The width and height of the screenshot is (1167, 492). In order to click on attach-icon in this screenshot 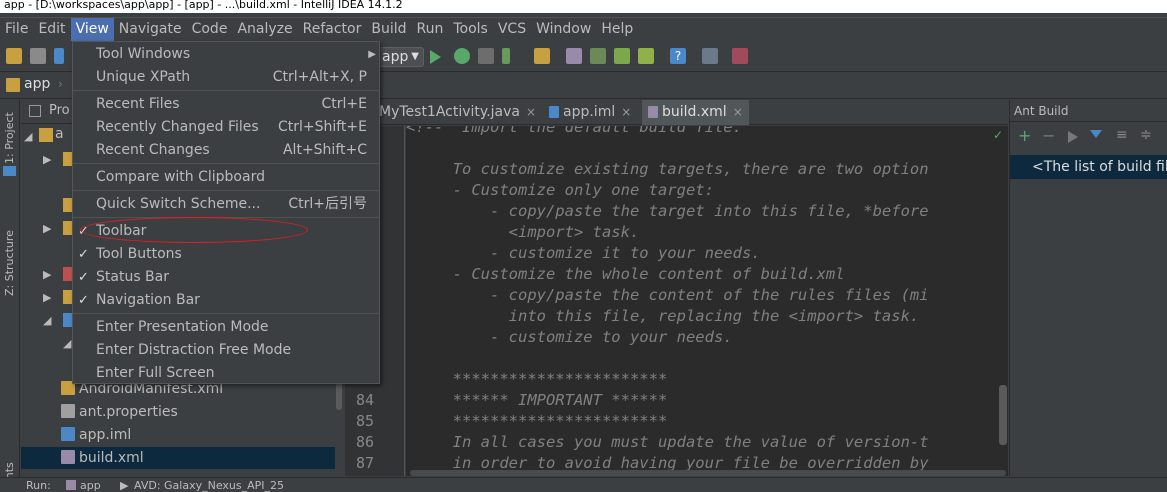, I will do `click(506, 56)`.